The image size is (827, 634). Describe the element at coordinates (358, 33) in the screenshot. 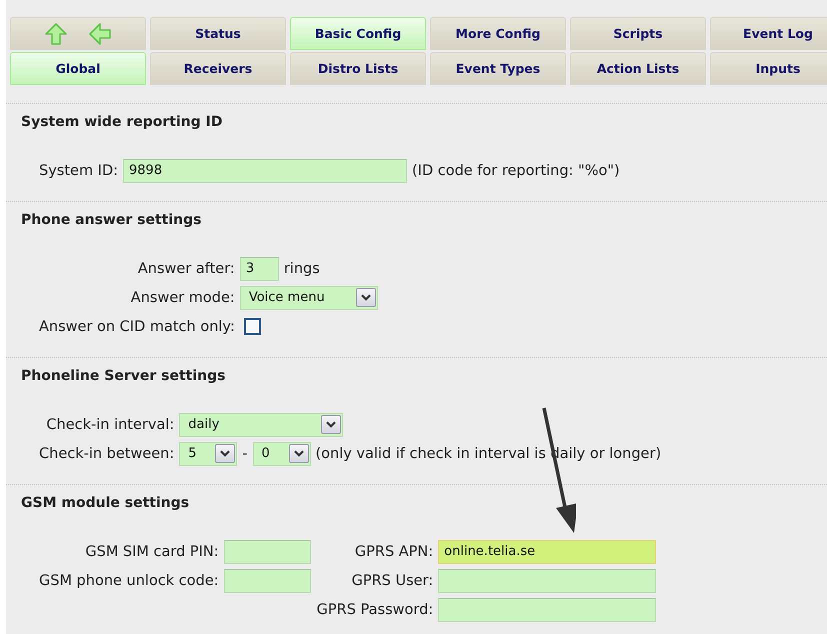

I see `tab: Basic Config` at that location.